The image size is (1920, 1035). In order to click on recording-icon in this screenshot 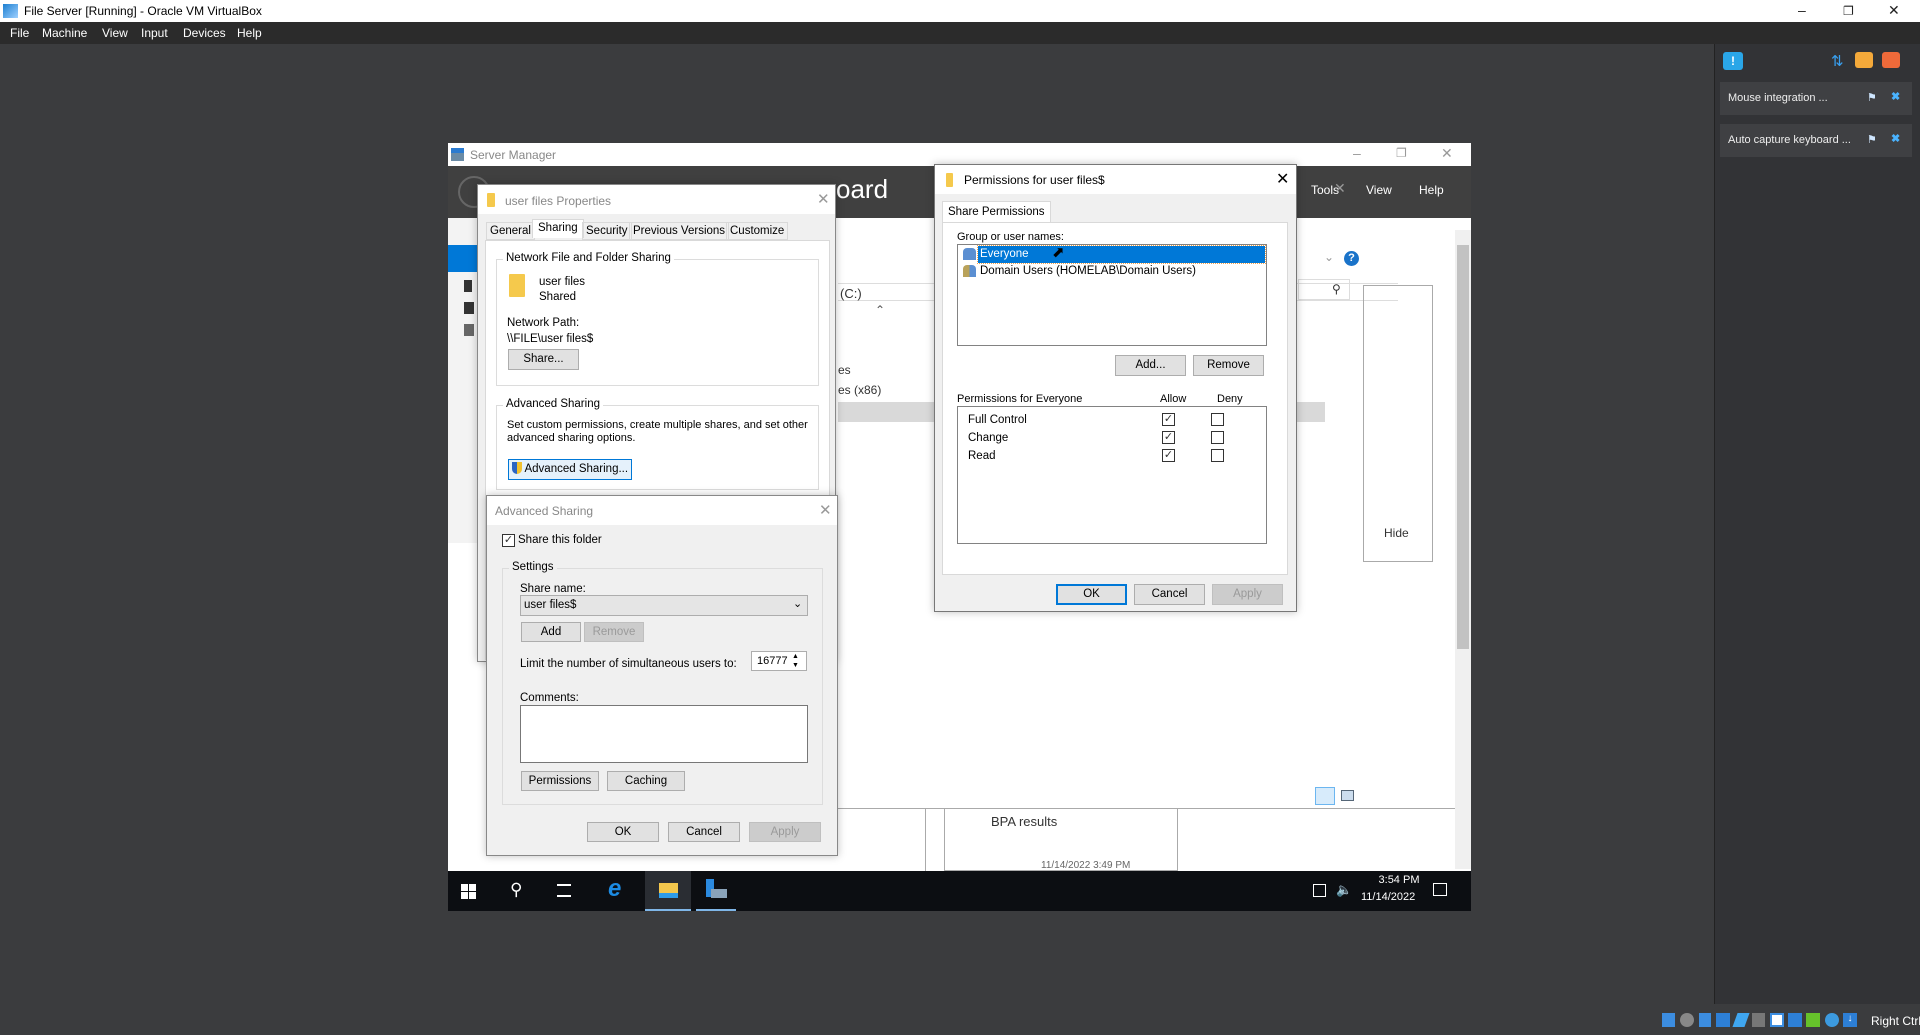, I will do `click(1795, 1020)`.